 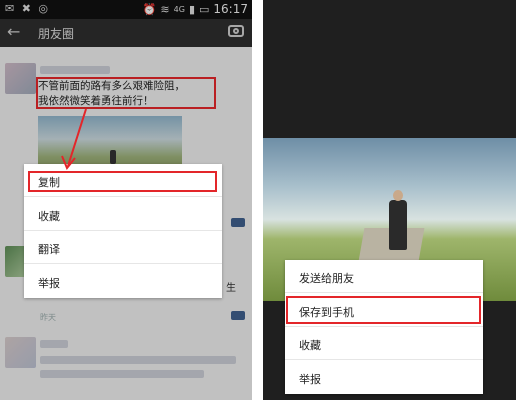 I want to click on divider, so click(x=257, y=200).